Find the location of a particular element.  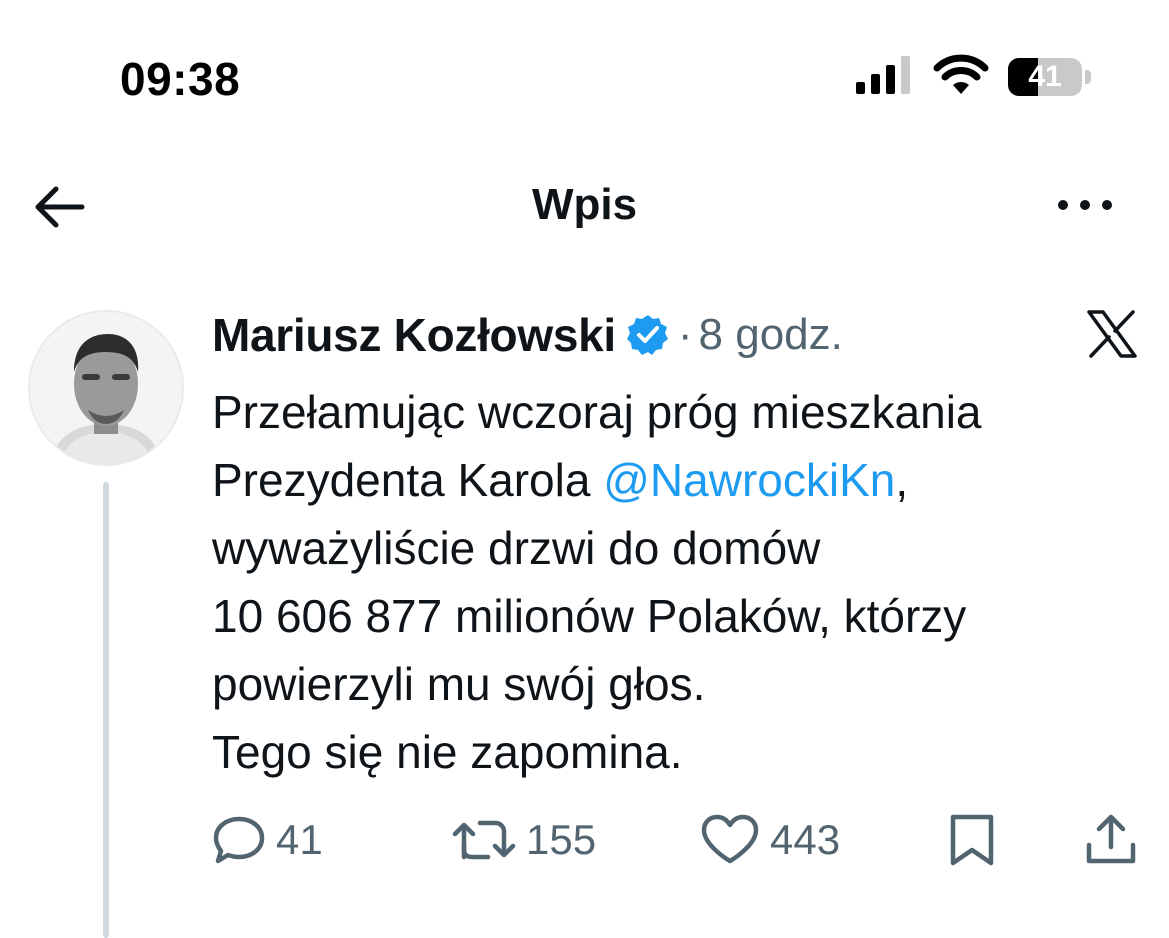

post-text-line: wyważyliście drzwi do domów is located at coordinates (516, 548).